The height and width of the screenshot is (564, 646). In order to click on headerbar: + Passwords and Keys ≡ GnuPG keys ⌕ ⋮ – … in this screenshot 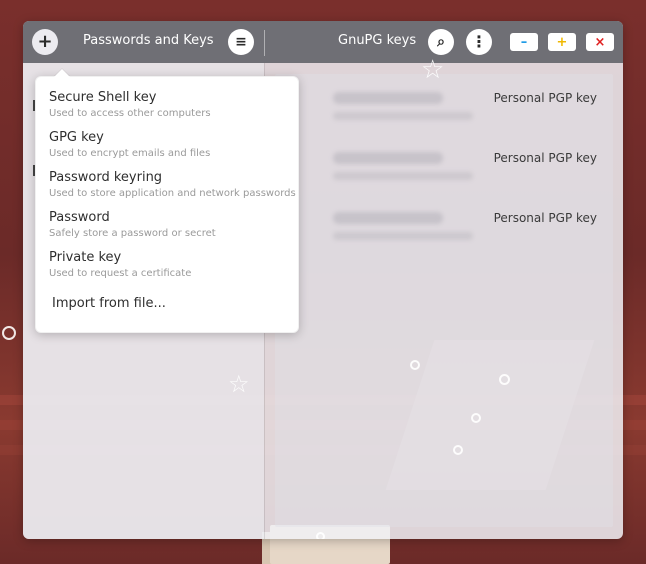, I will do `click(323, 42)`.